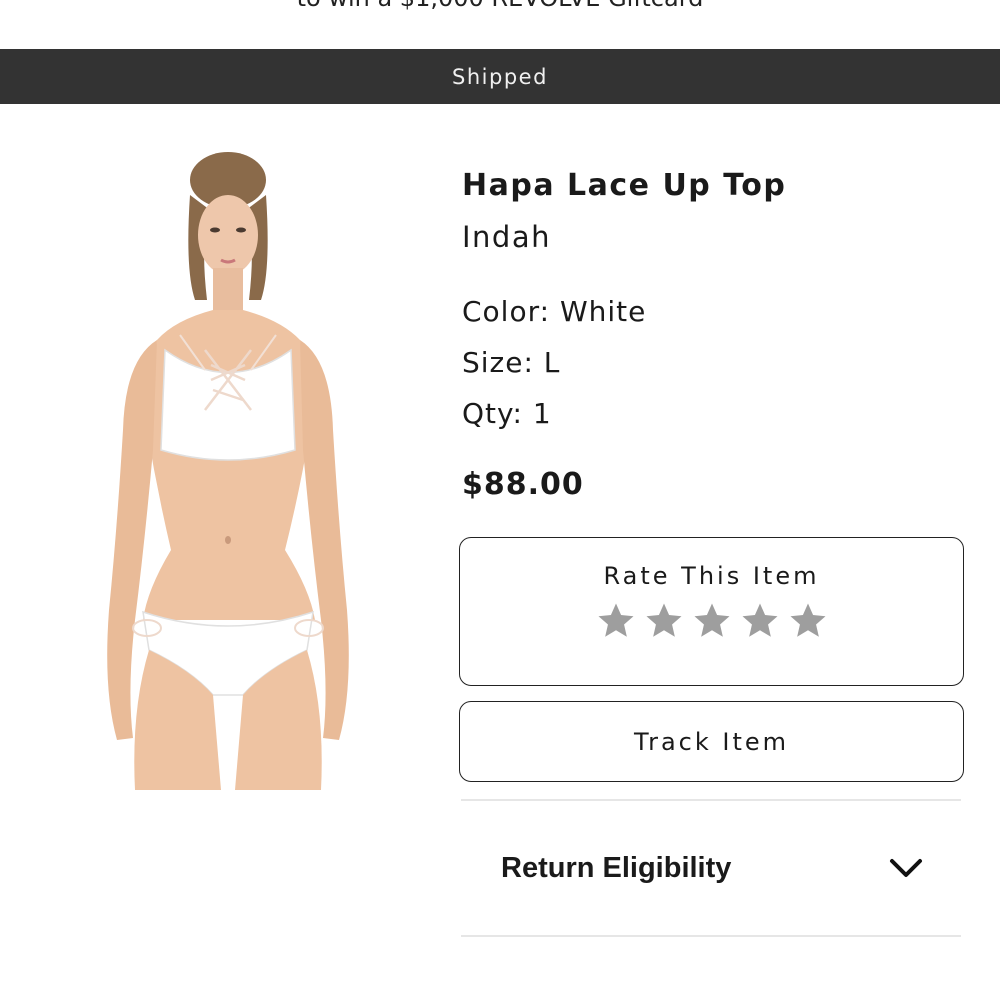  I want to click on star-rating, so click(712, 621).